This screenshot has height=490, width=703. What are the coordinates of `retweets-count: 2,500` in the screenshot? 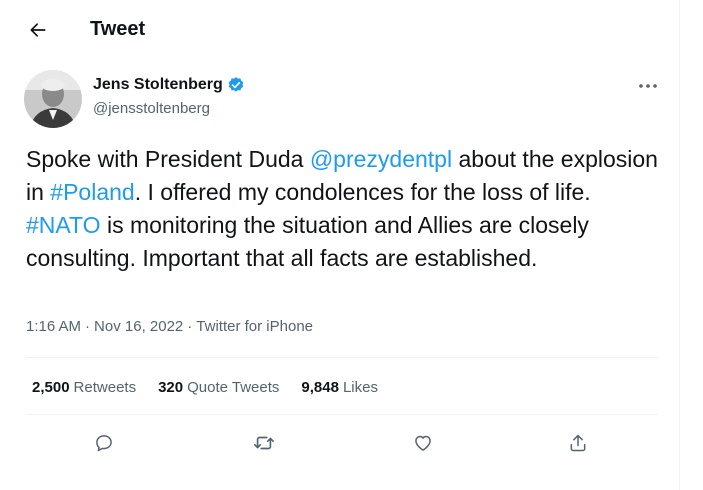 It's located at (51, 387).